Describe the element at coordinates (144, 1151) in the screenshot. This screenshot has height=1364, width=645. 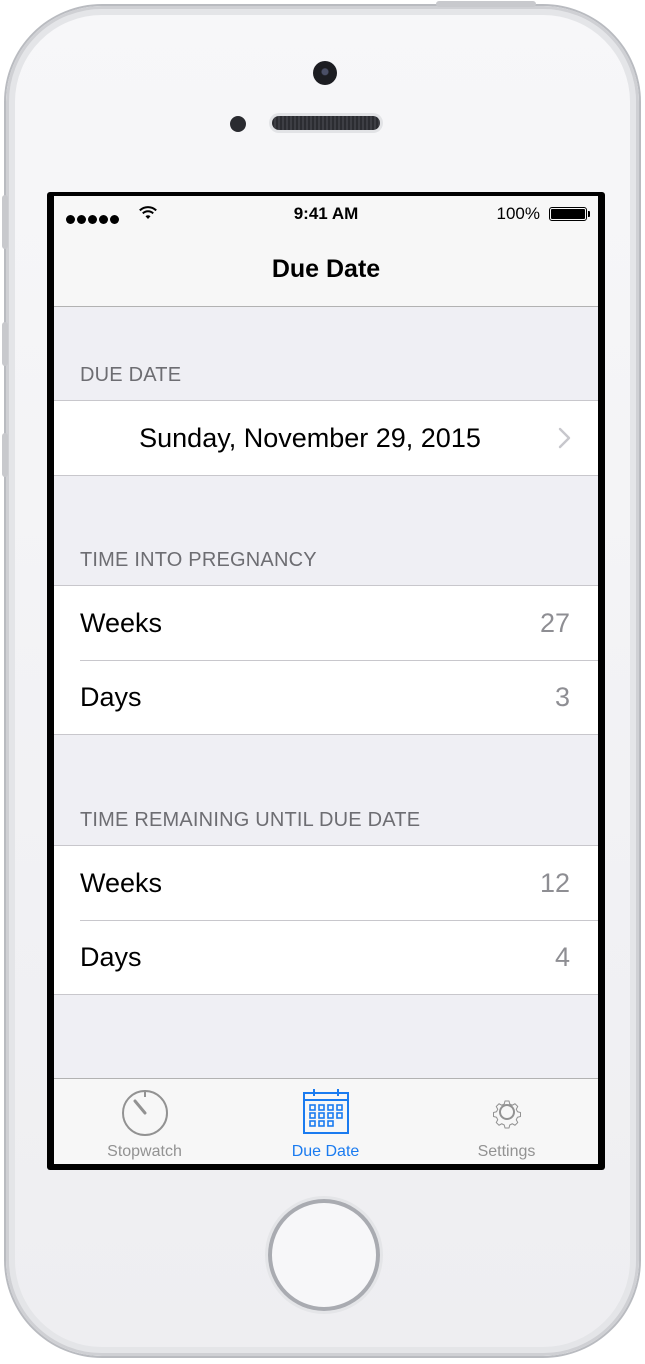
I see `tab-label: Stopwatch` at that location.